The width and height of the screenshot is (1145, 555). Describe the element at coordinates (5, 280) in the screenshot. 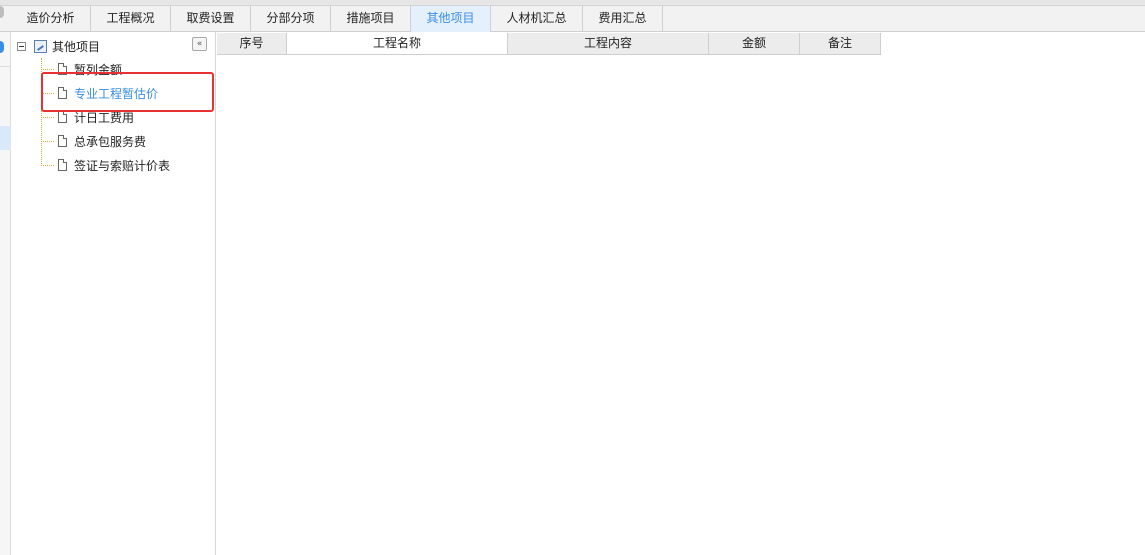

I see `side-rail` at that location.